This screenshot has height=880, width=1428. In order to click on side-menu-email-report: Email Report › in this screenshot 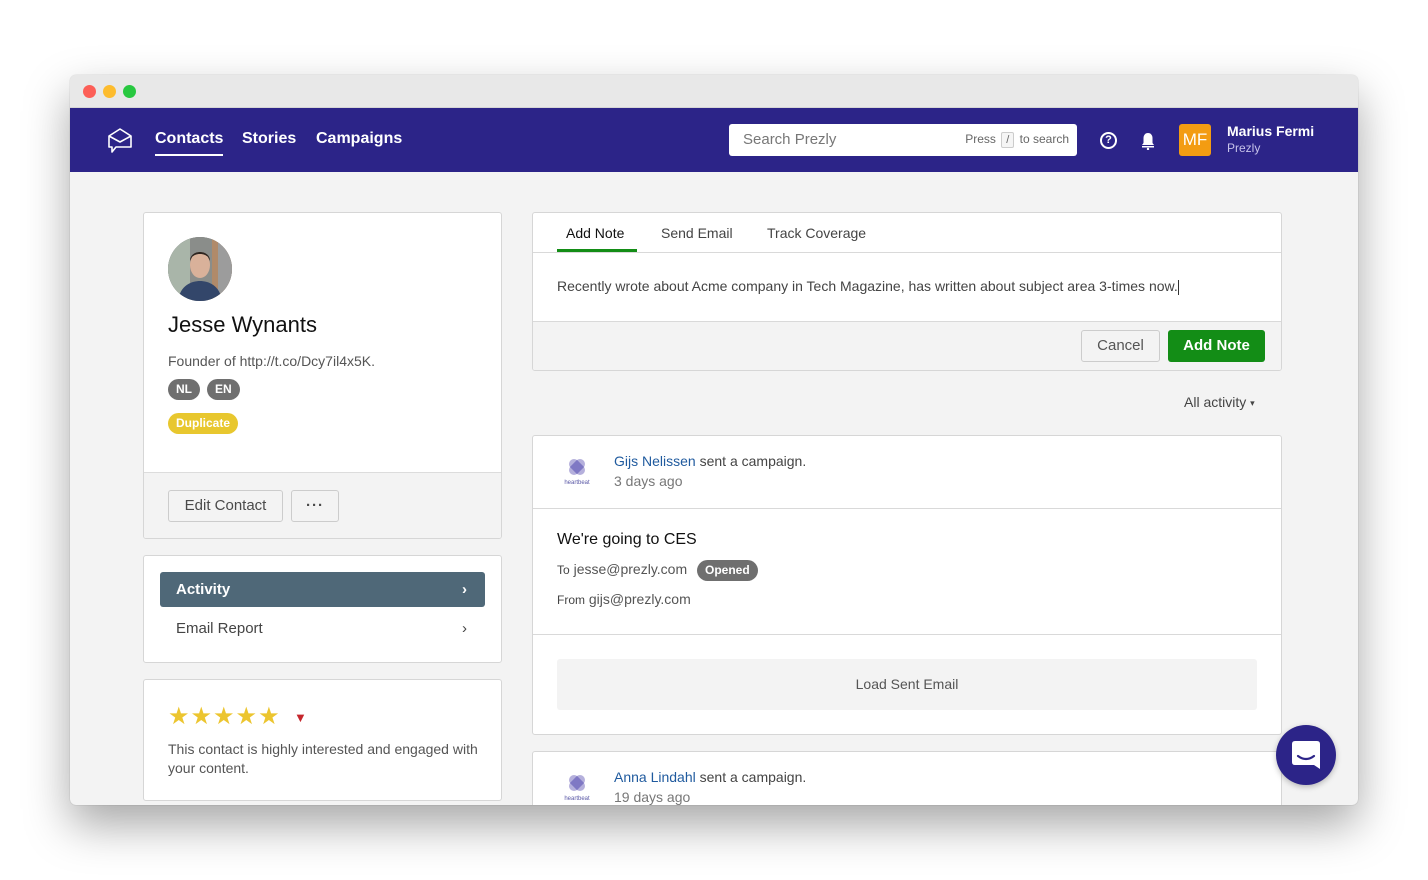, I will do `click(322, 628)`.